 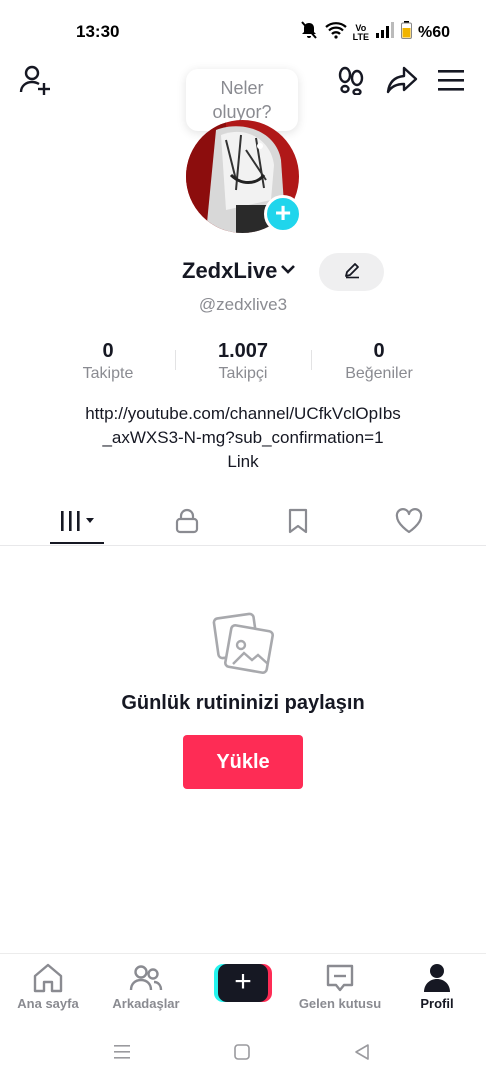 I want to click on stat-value: 1.007, so click(x=243, y=351).